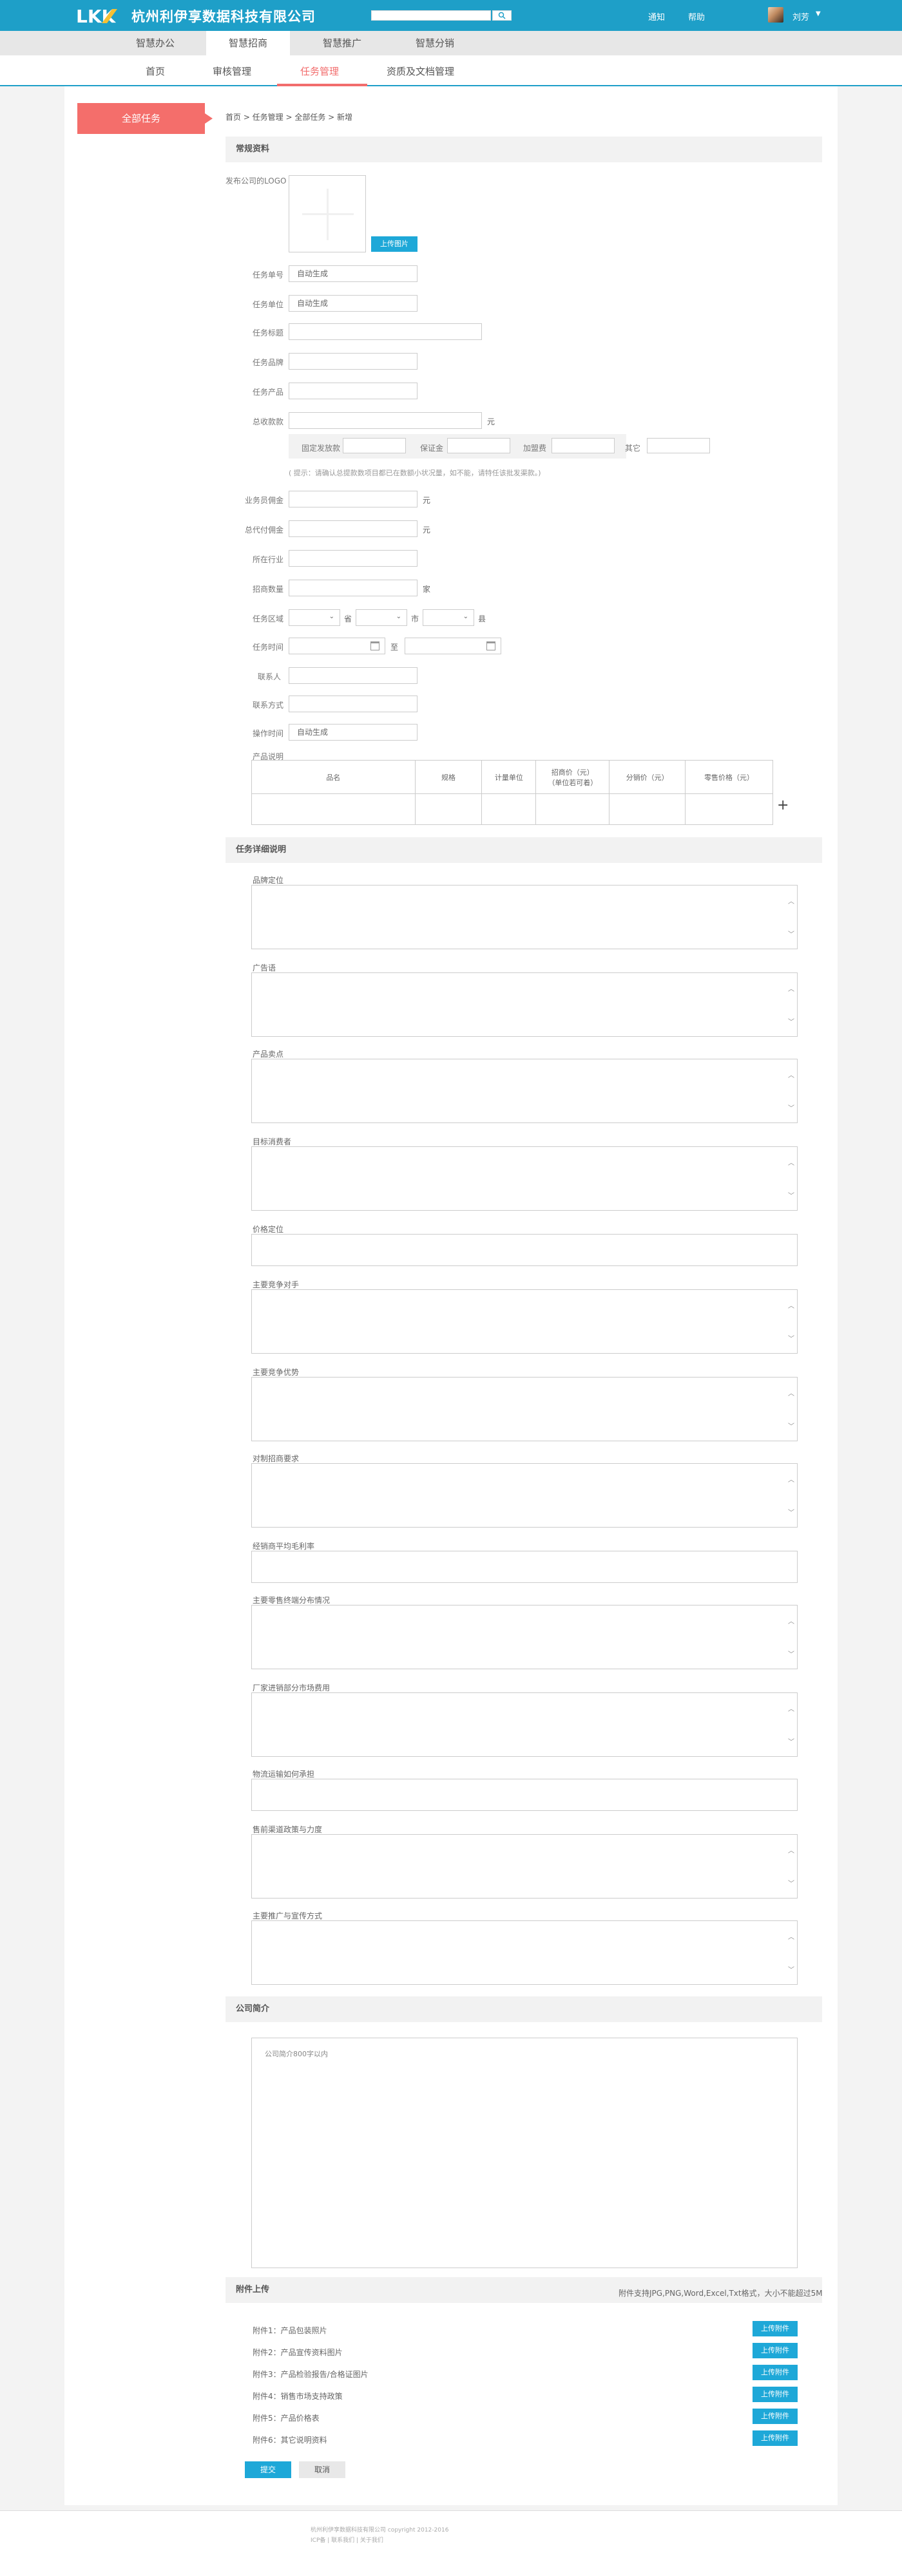 The image size is (902, 2576). I want to click on retail-distribution-textarea: ︿ ﹀, so click(524, 1637).